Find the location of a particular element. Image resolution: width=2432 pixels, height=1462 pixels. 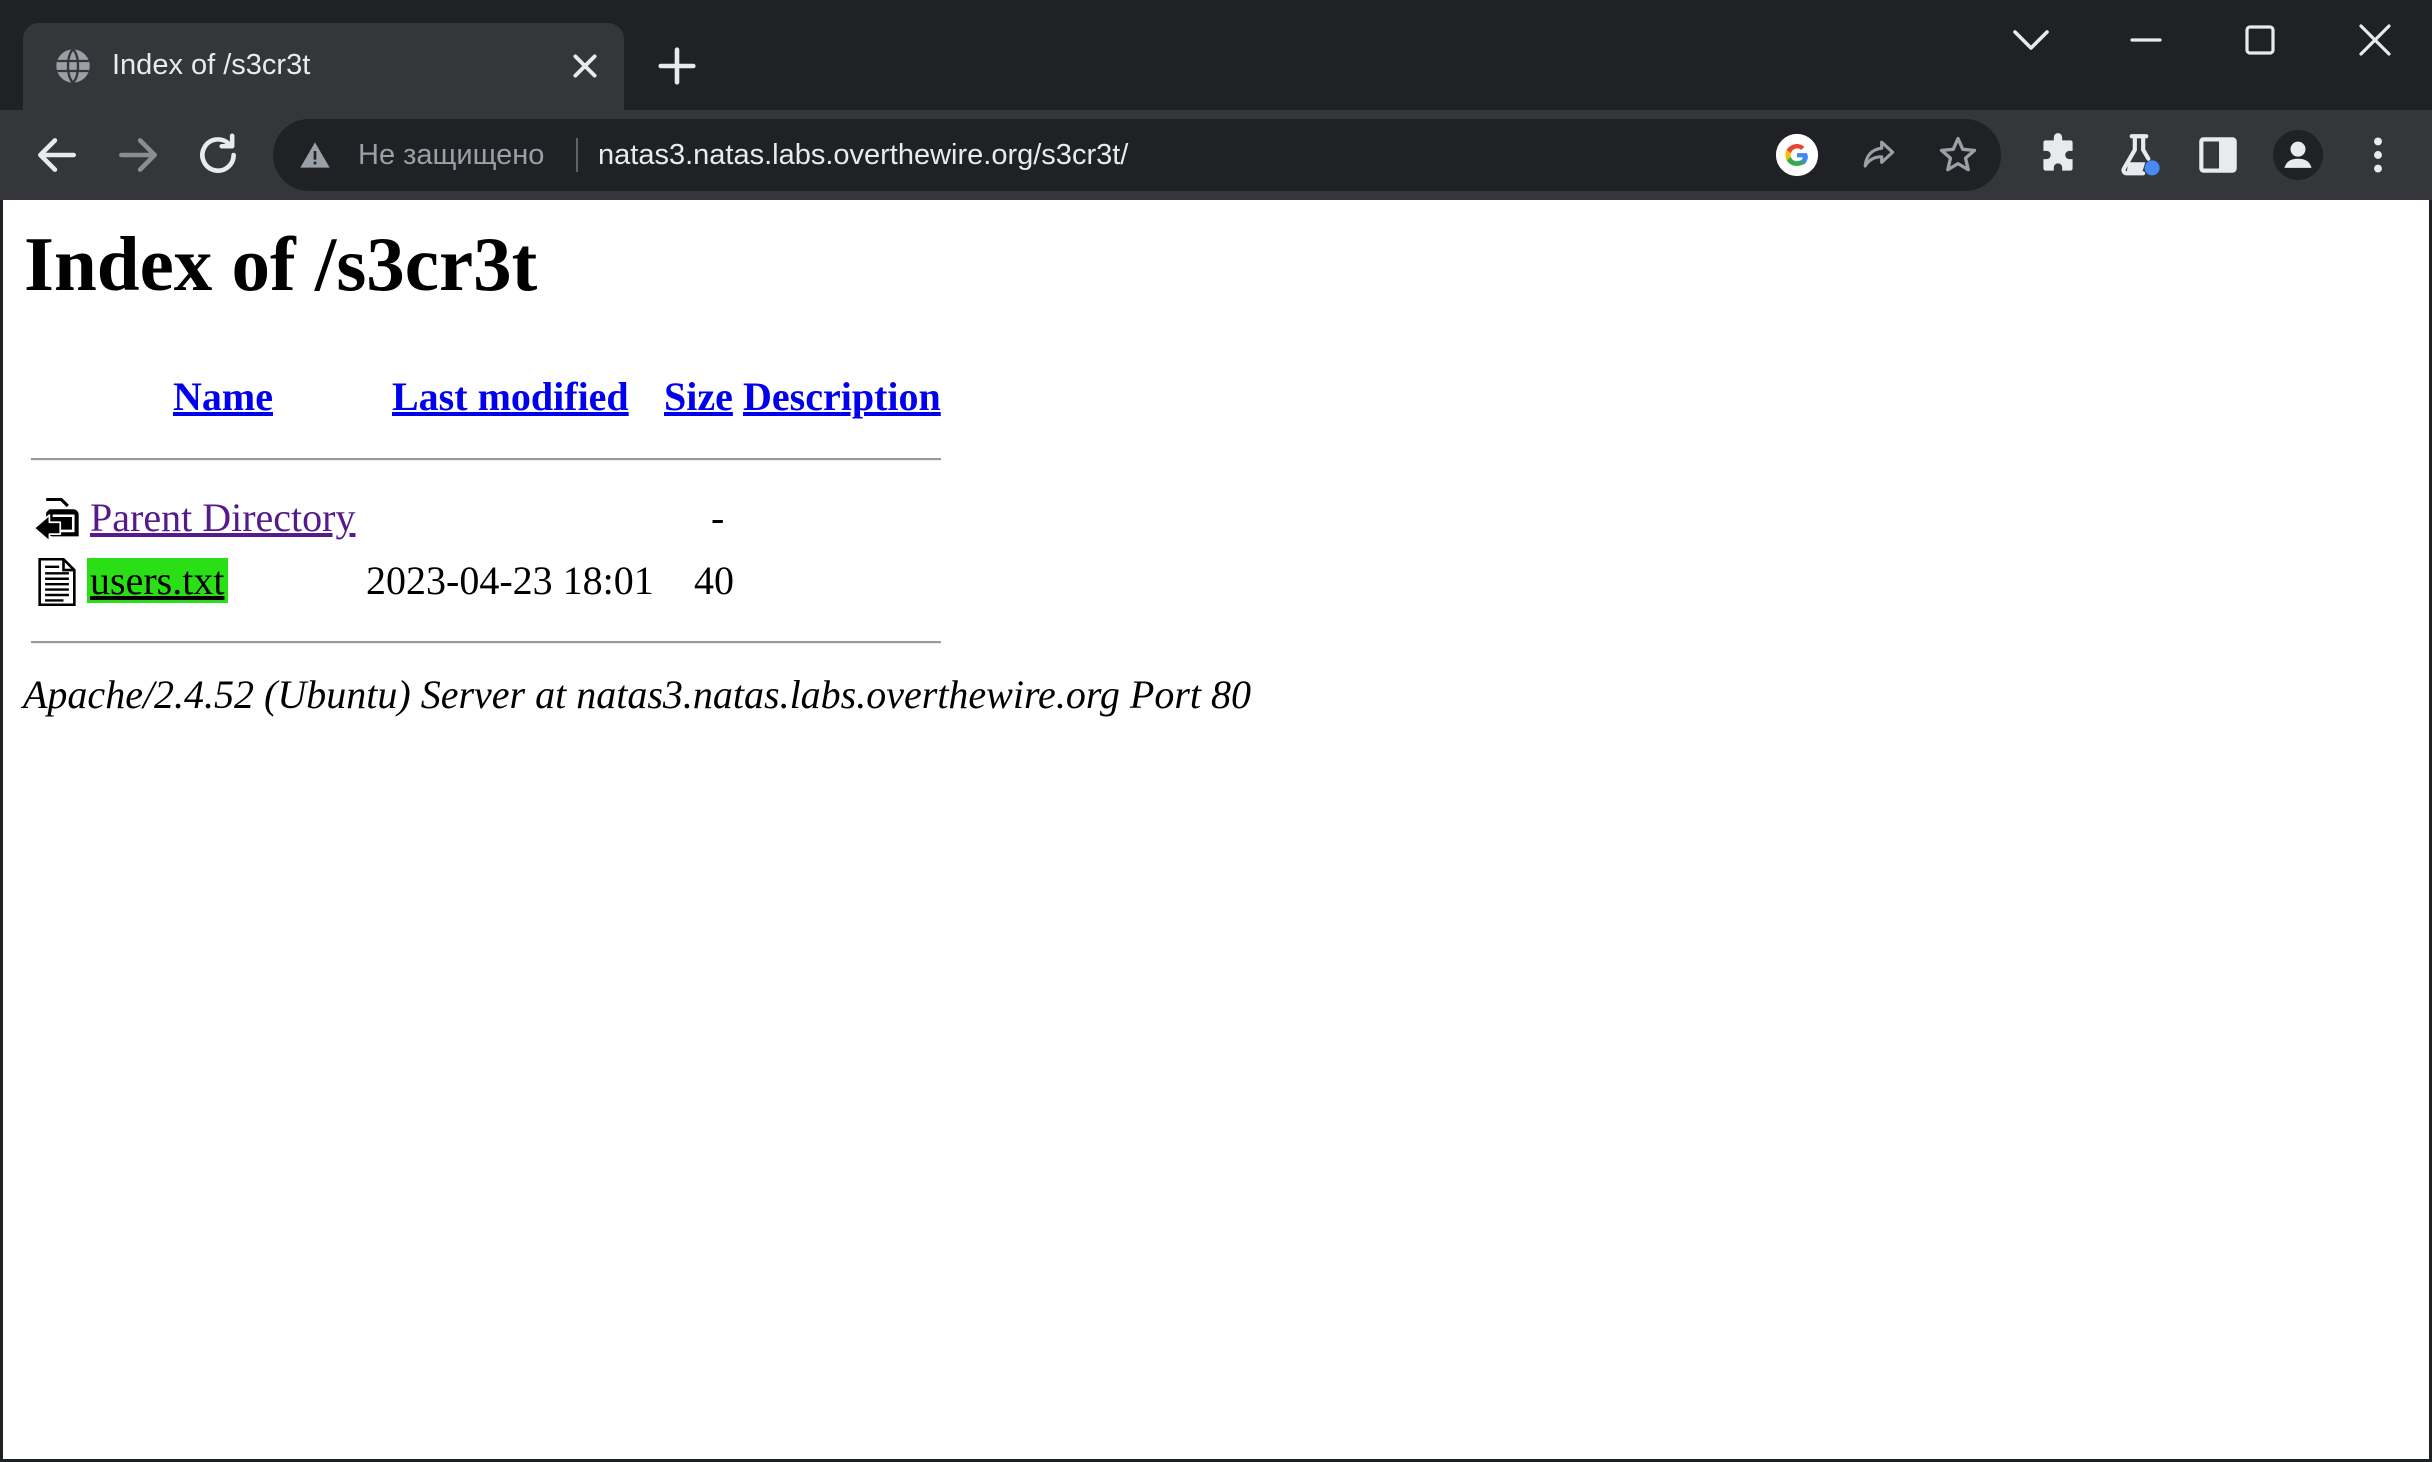

omnibox-divider is located at coordinates (577, 155).